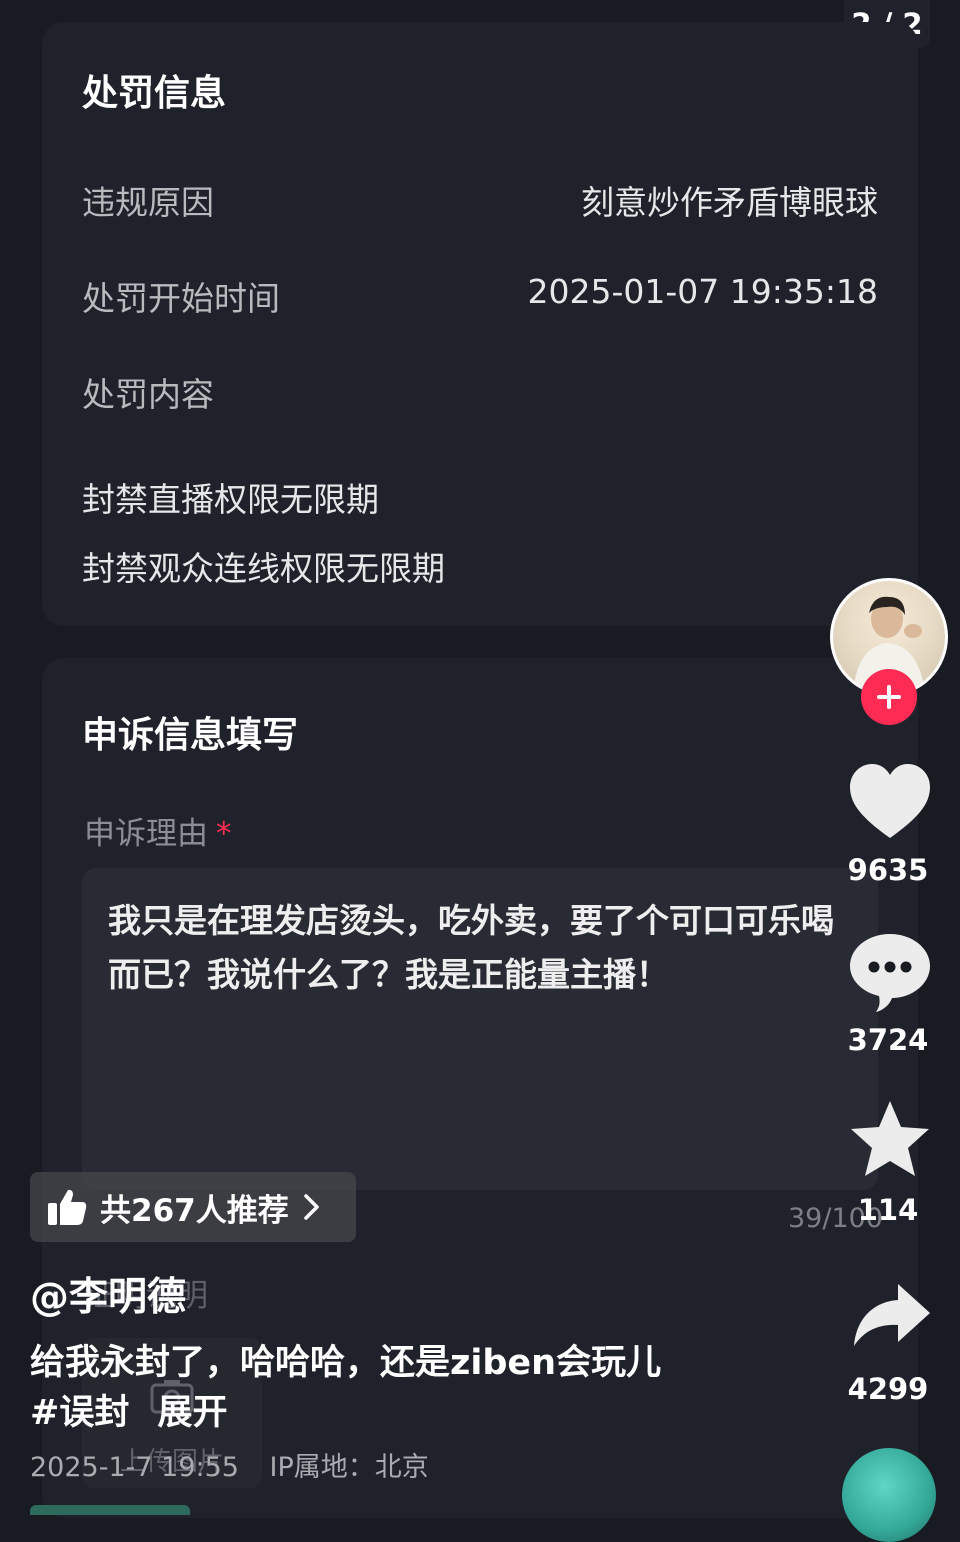 The height and width of the screenshot is (1542, 960). Describe the element at coordinates (148, 202) in the screenshot. I see `violation-reason-label: 违规原因` at that location.